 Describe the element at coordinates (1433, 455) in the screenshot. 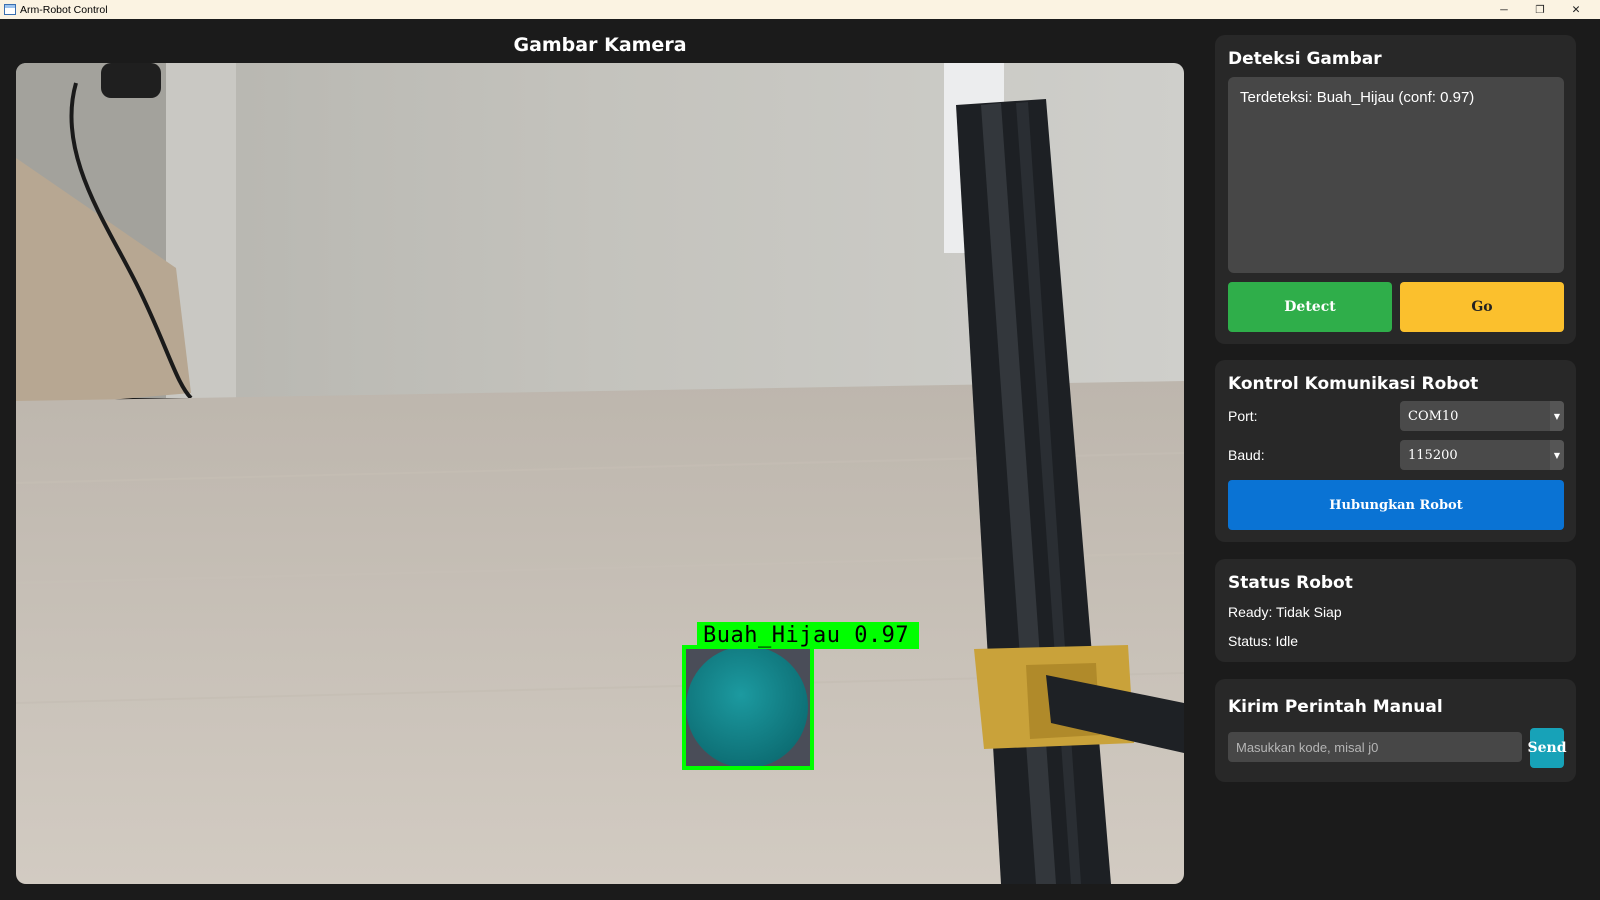

I see `baud-select-value: 115200` at that location.